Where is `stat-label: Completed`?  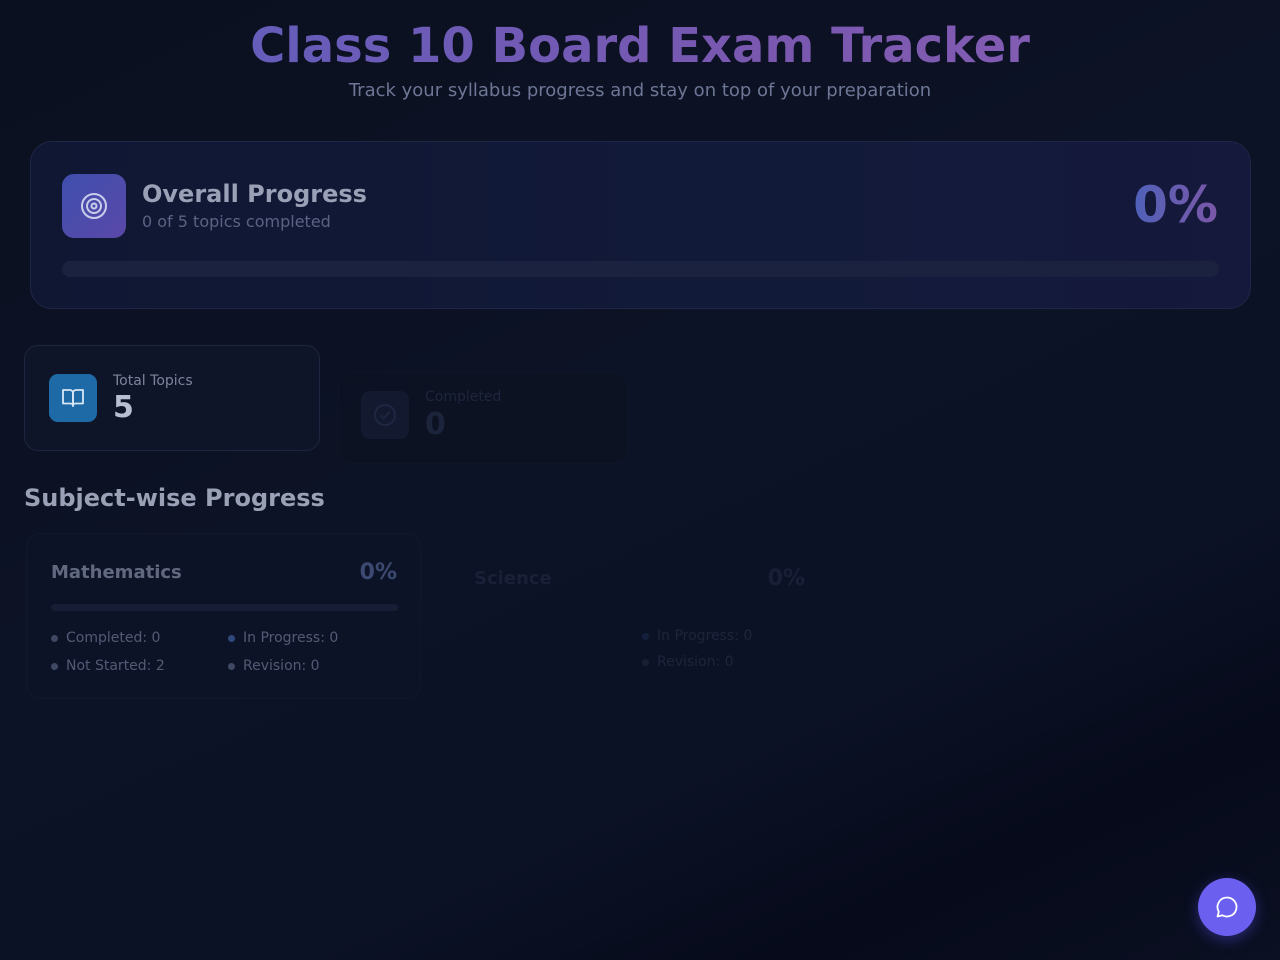
stat-label: Completed is located at coordinates (463, 397).